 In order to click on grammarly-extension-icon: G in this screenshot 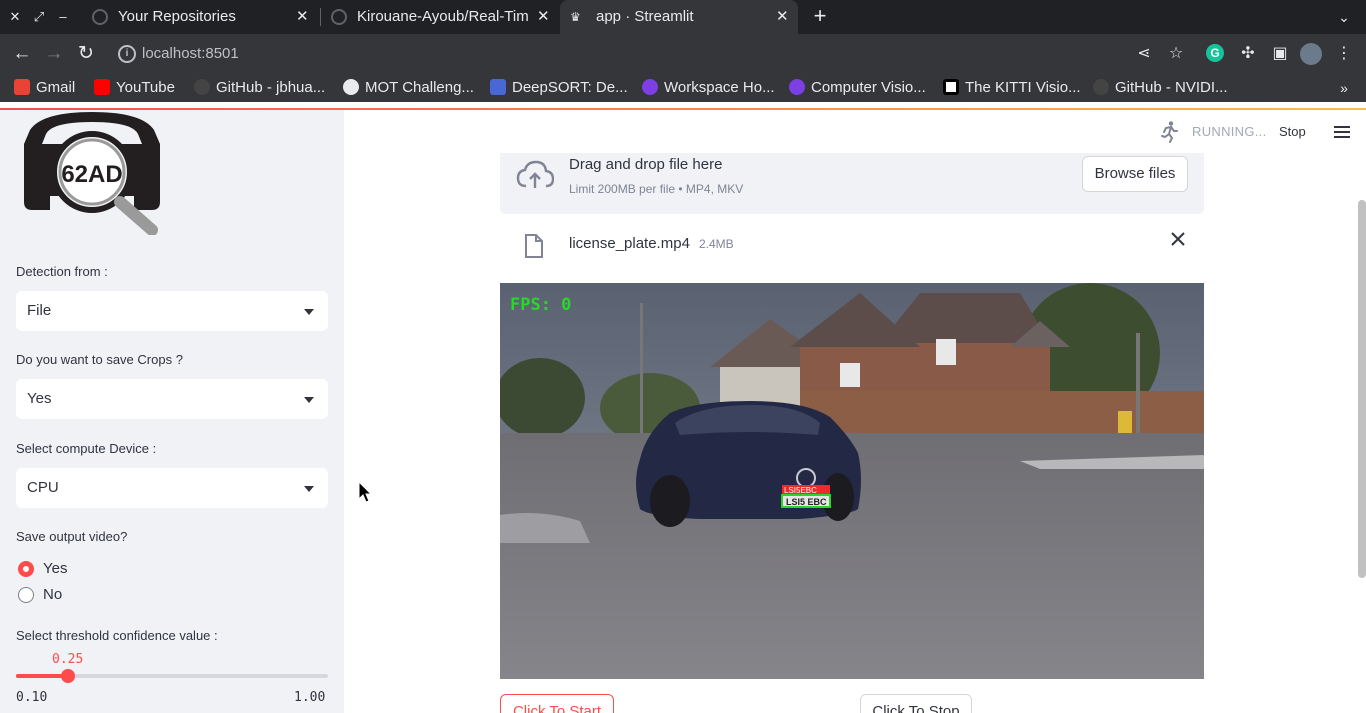, I will do `click(1216, 54)`.